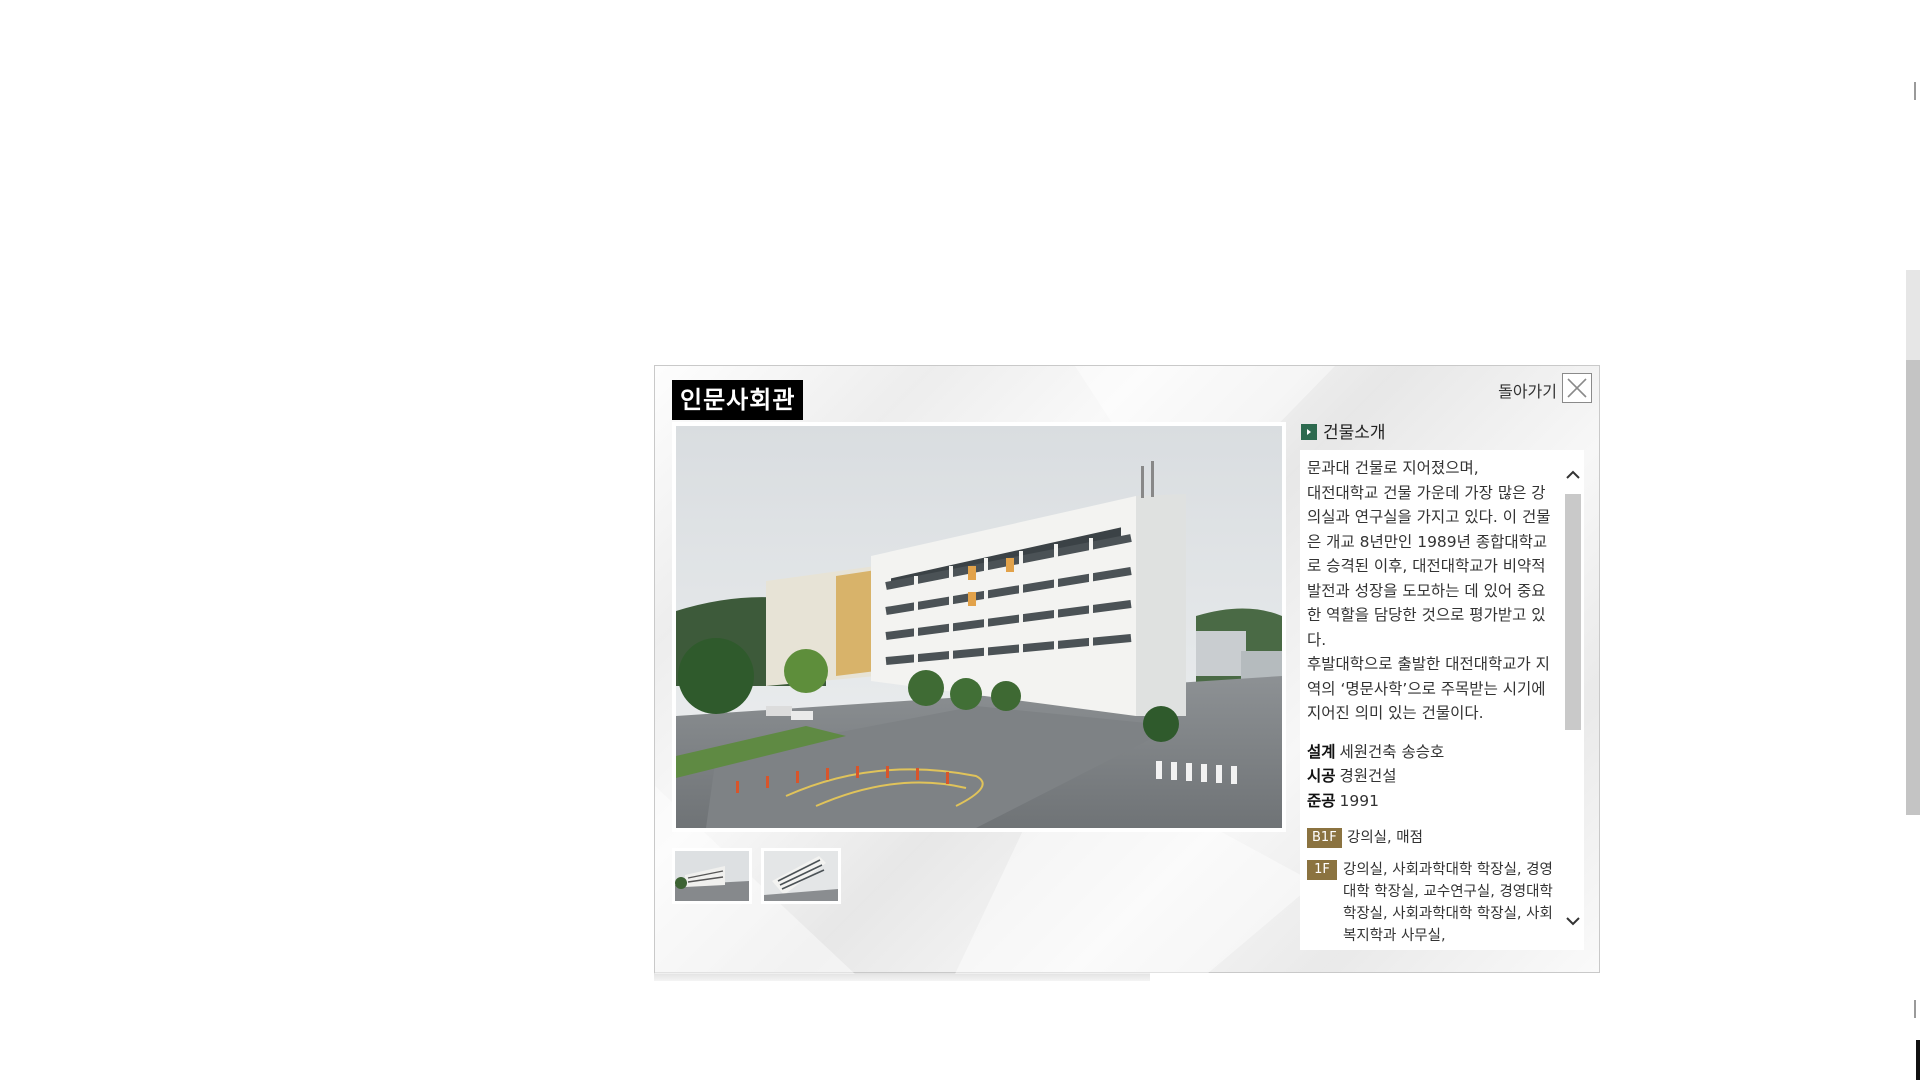  Describe the element at coordinates (1527, 392) in the screenshot. I see `back-link: 돌아가기` at that location.